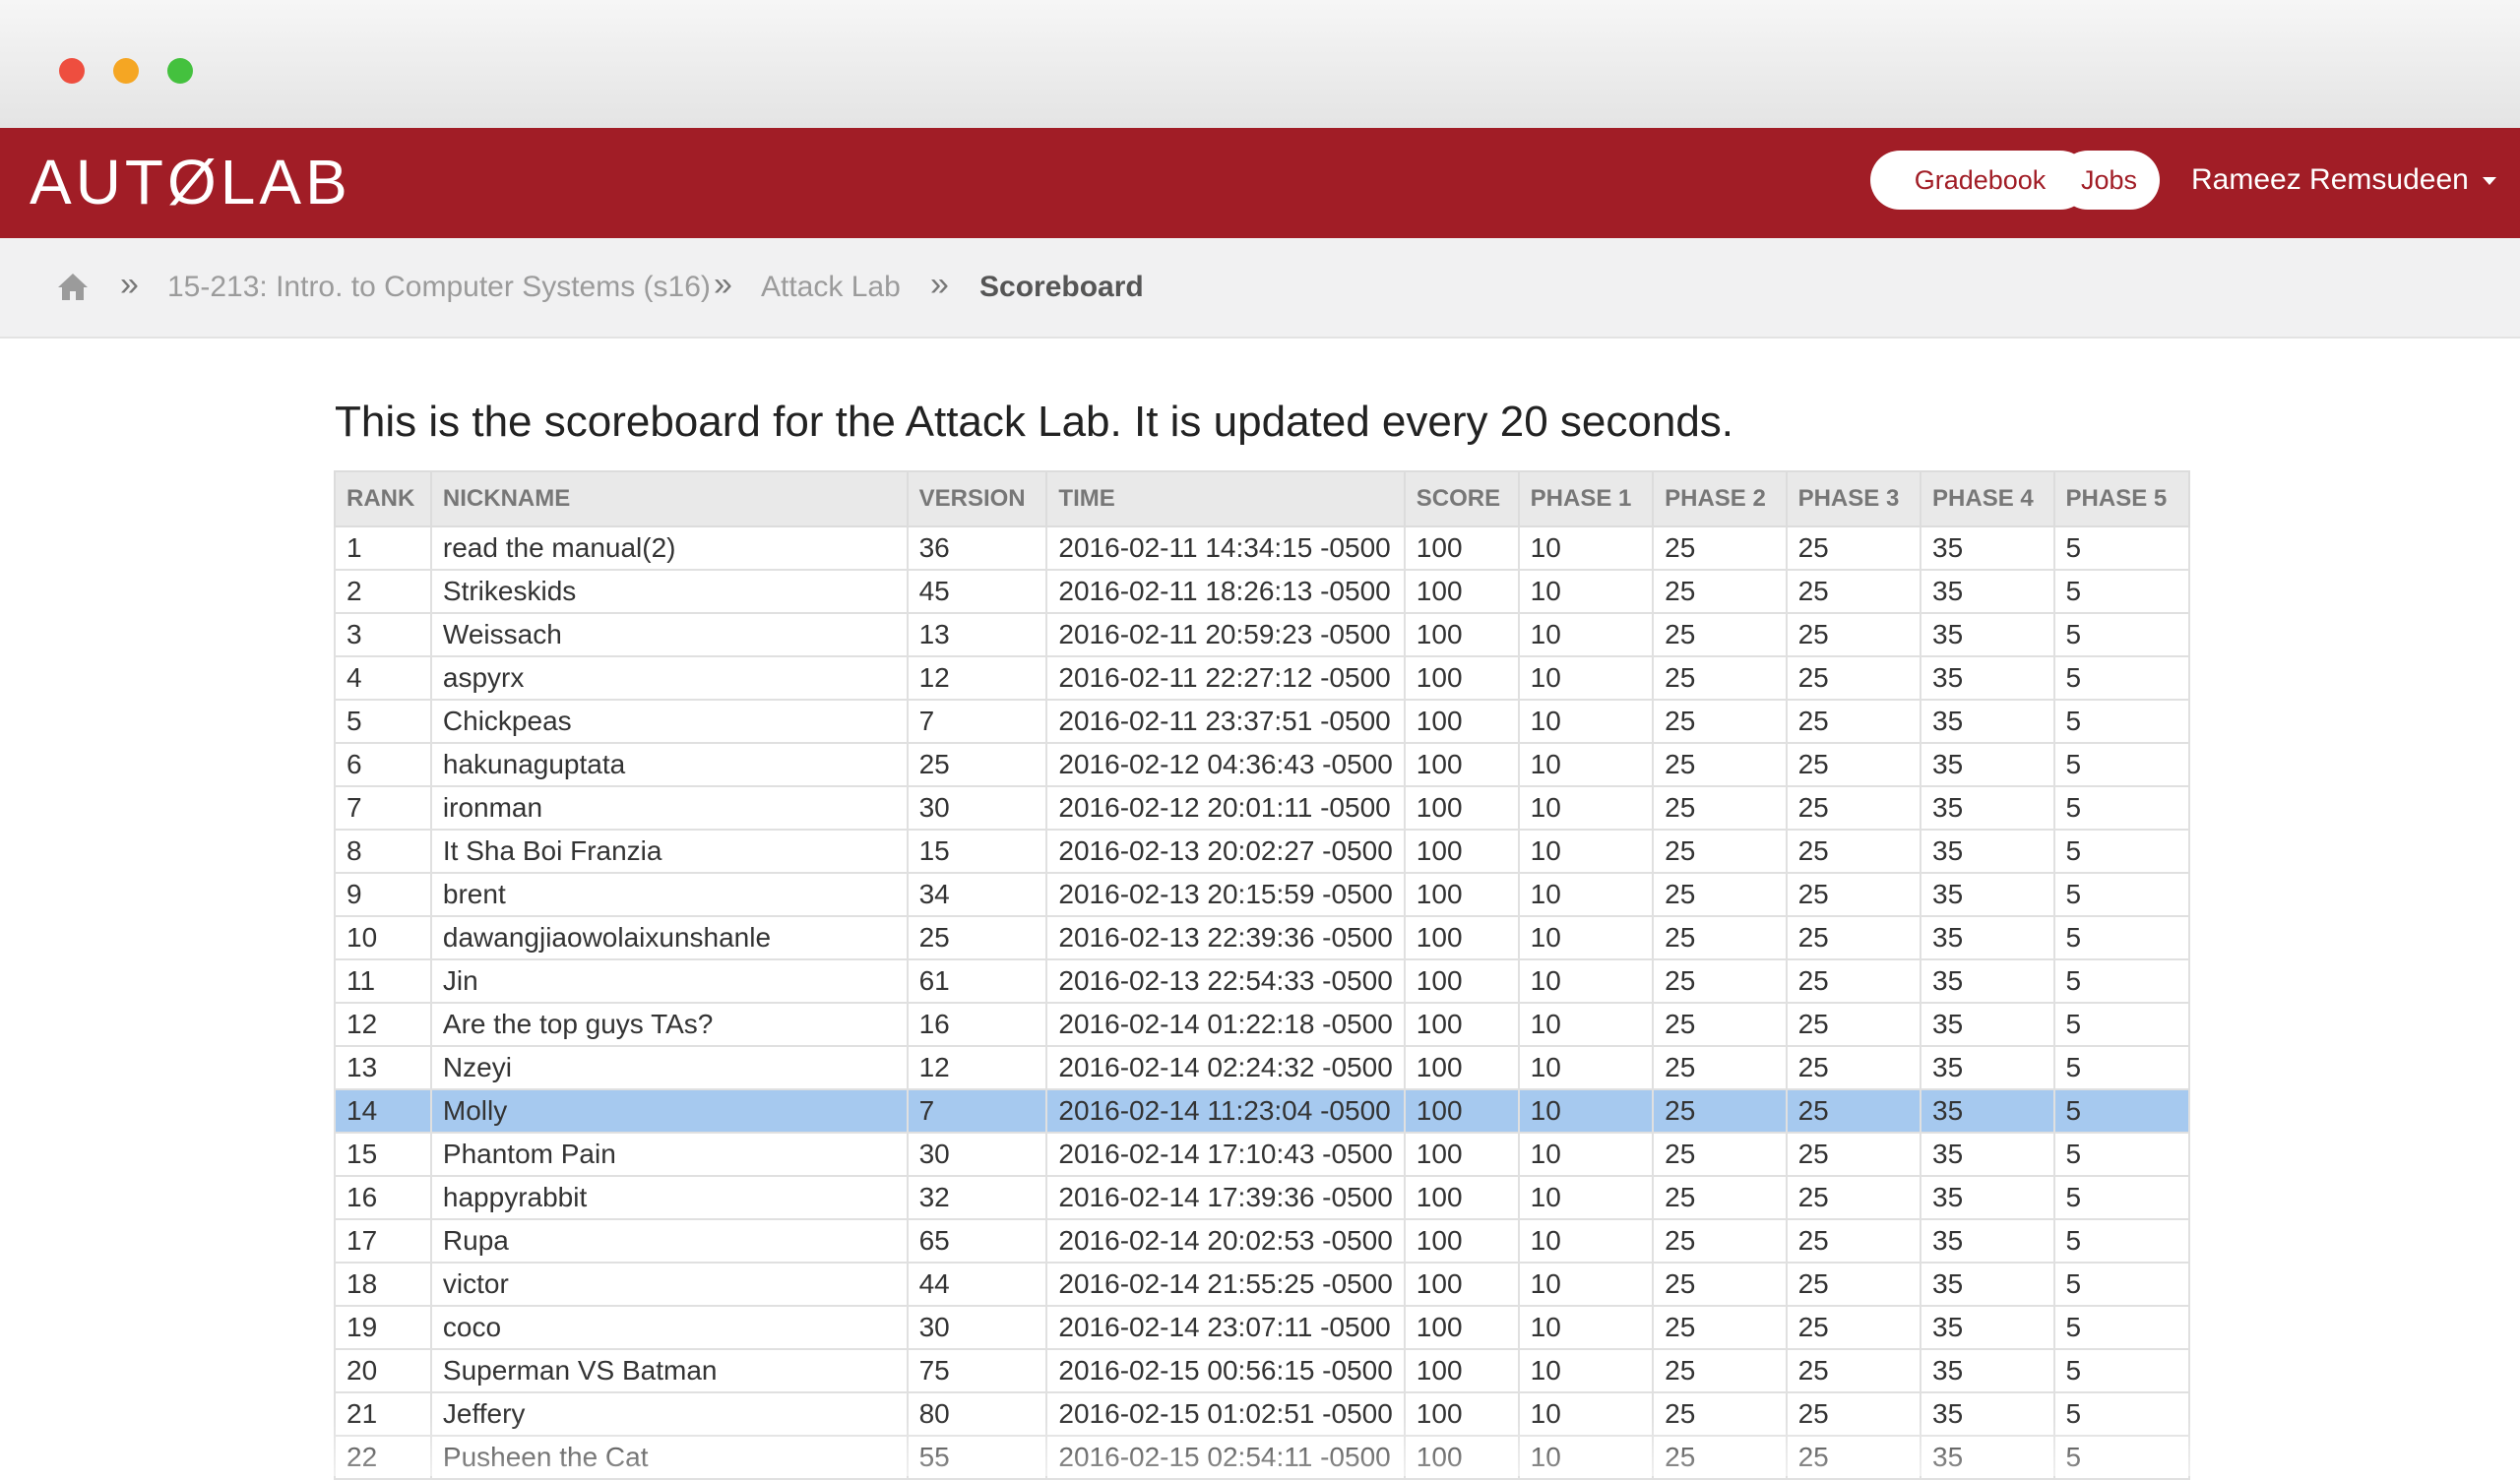  I want to click on home-icon, so click(73, 287).